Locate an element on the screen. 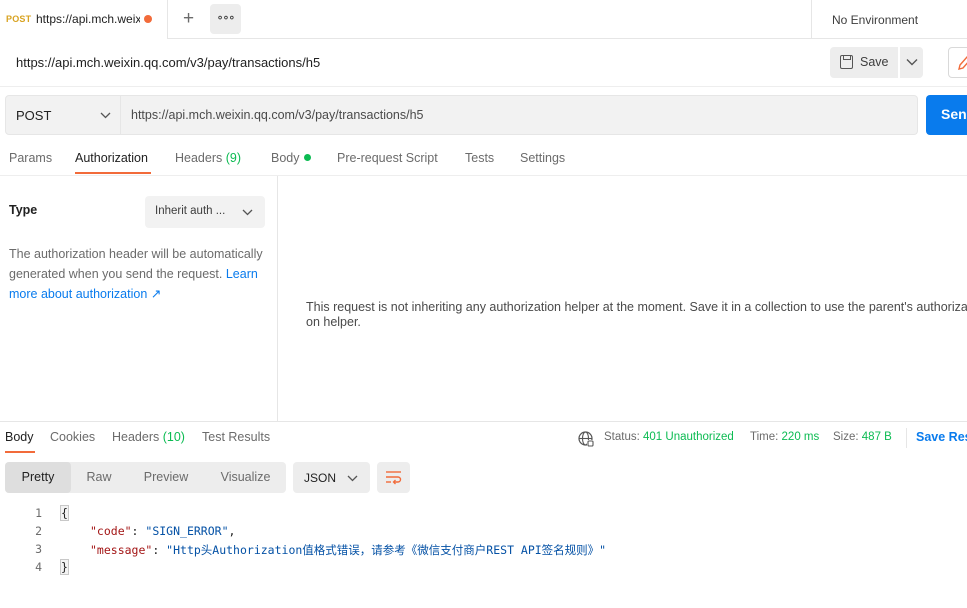 The width and height of the screenshot is (967, 608). method-value: POST is located at coordinates (34, 115).